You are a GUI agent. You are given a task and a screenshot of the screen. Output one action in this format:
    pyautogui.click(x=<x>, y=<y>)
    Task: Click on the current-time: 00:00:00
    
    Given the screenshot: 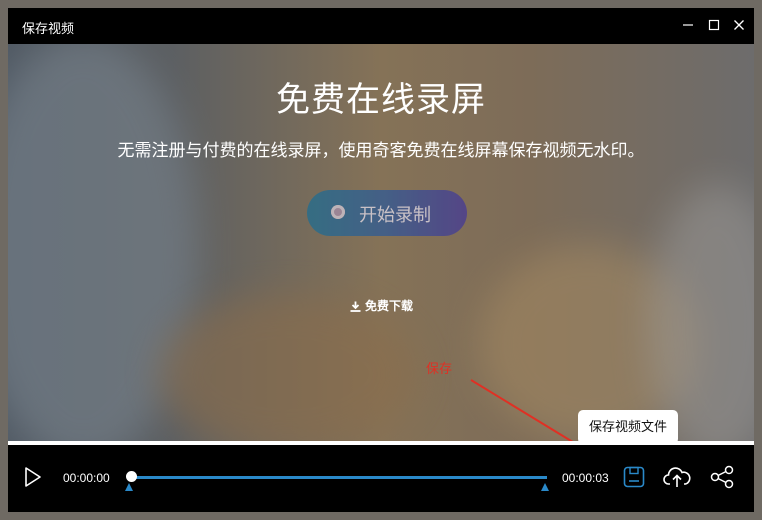 What is the action you would take?
    pyautogui.click(x=86, y=478)
    